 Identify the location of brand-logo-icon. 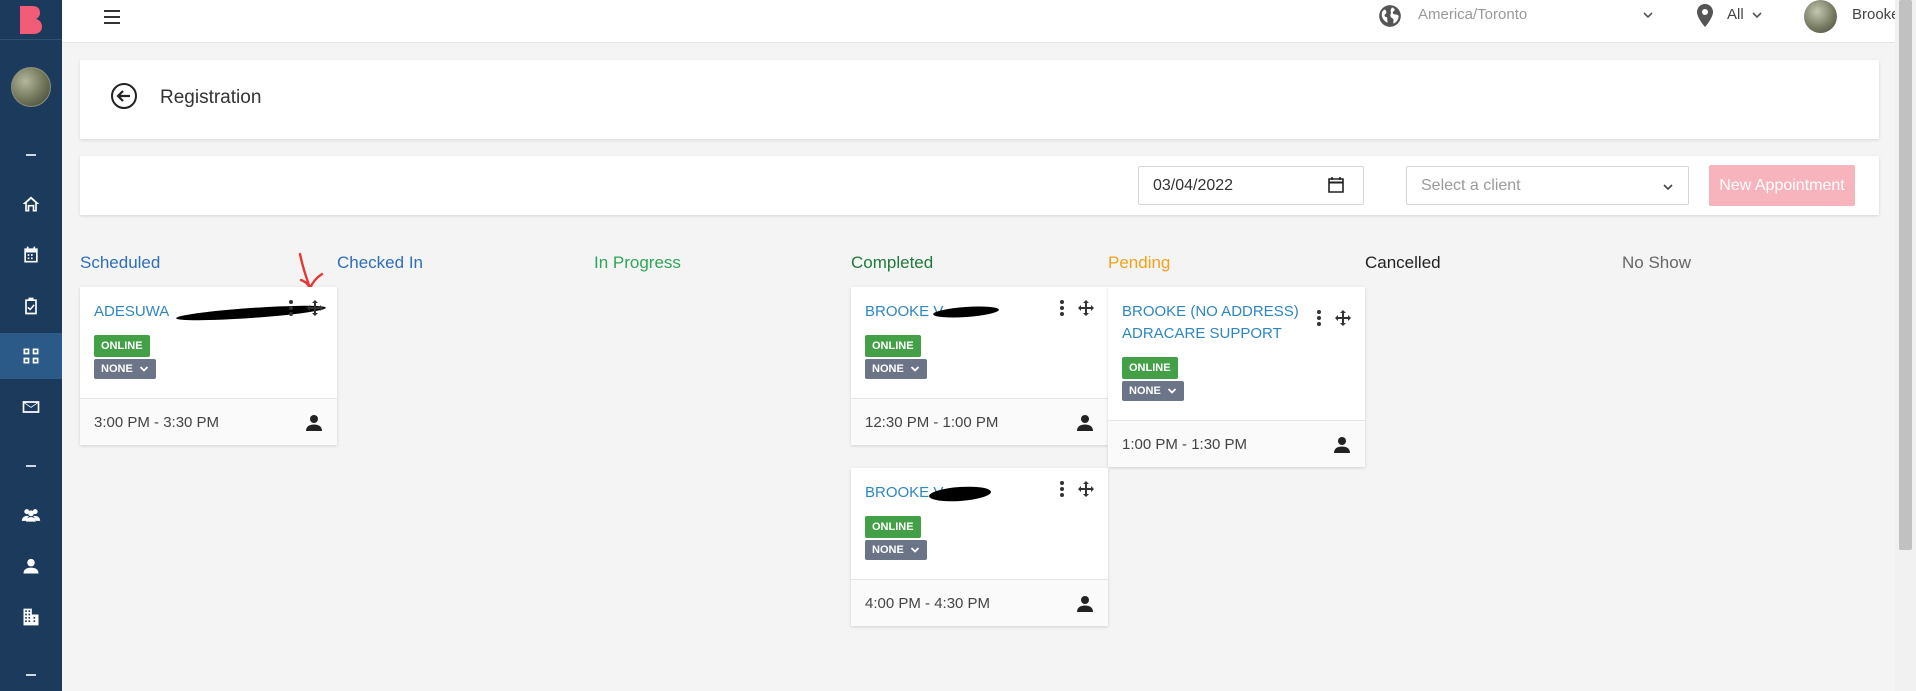
(31, 19).